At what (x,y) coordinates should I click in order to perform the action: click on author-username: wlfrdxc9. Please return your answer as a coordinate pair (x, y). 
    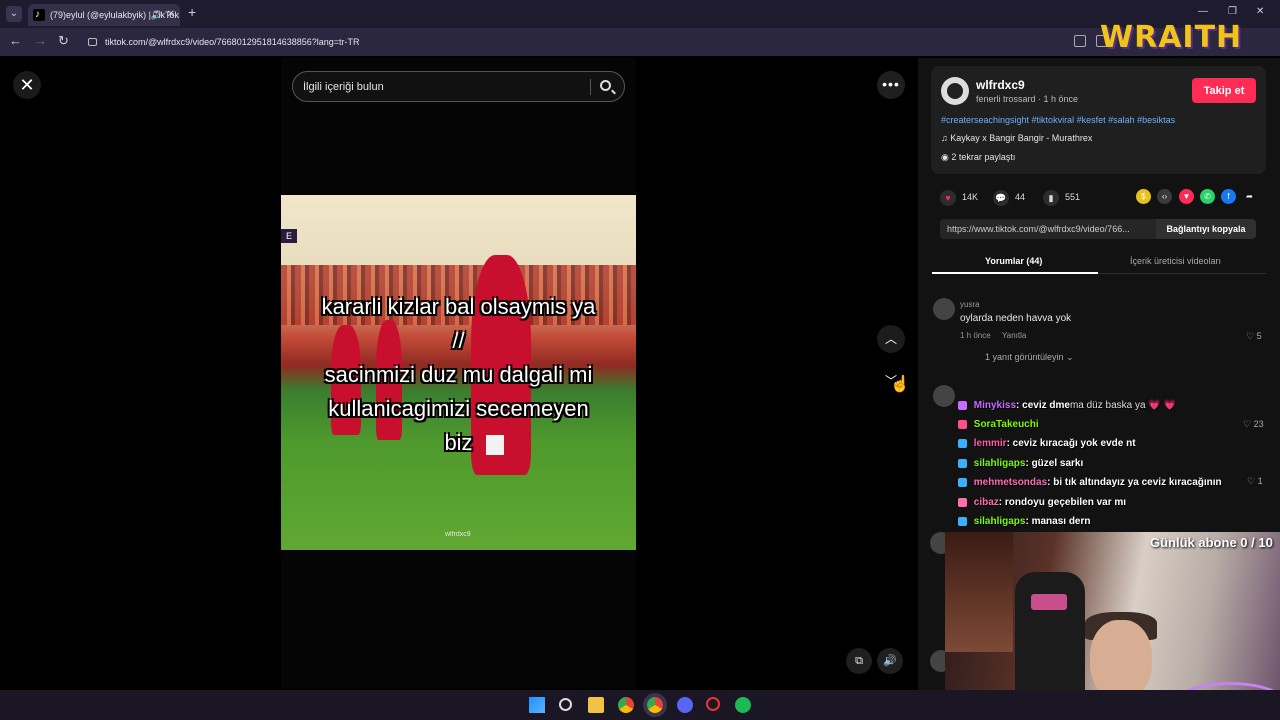
    Looking at the image, I should click on (1000, 85).